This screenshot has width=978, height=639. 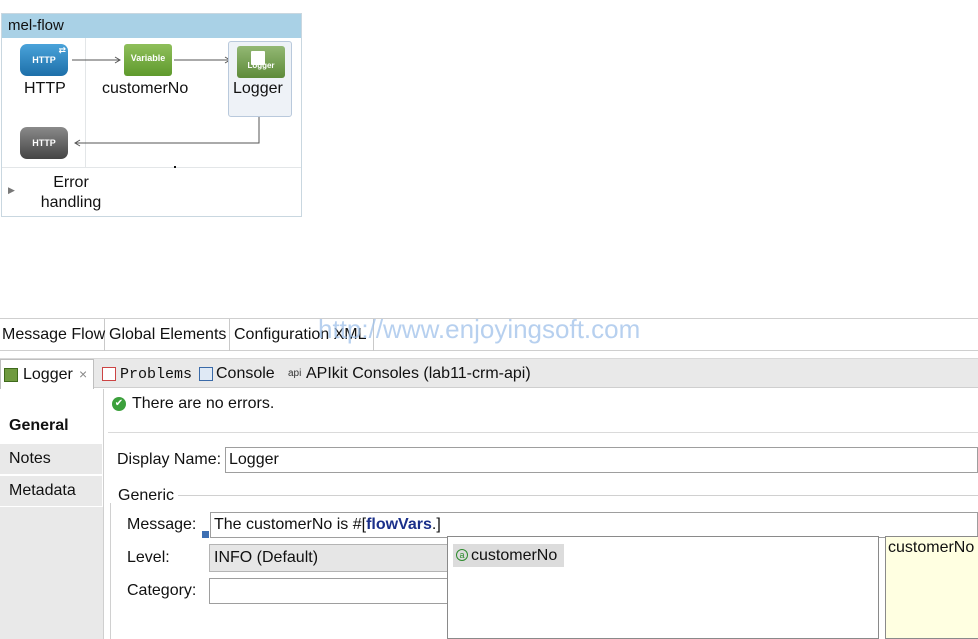 What do you see at coordinates (11, 375) in the screenshot?
I see `logger-small-icon` at bounding box center [11, 375].